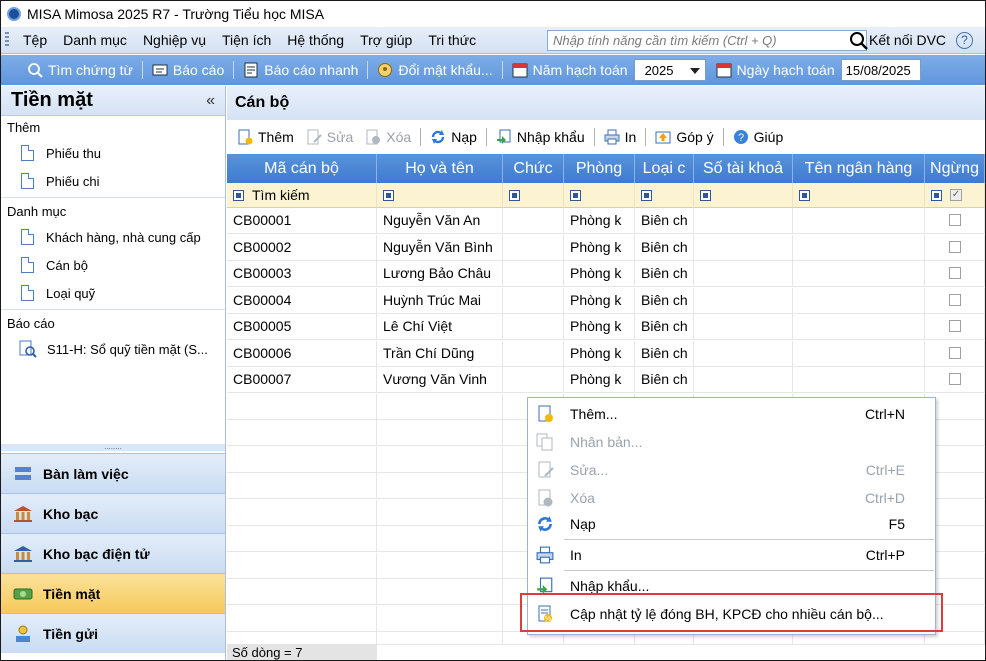 The image size is (986, 661). I want to click on help-icon: ?, so click(964, 40).